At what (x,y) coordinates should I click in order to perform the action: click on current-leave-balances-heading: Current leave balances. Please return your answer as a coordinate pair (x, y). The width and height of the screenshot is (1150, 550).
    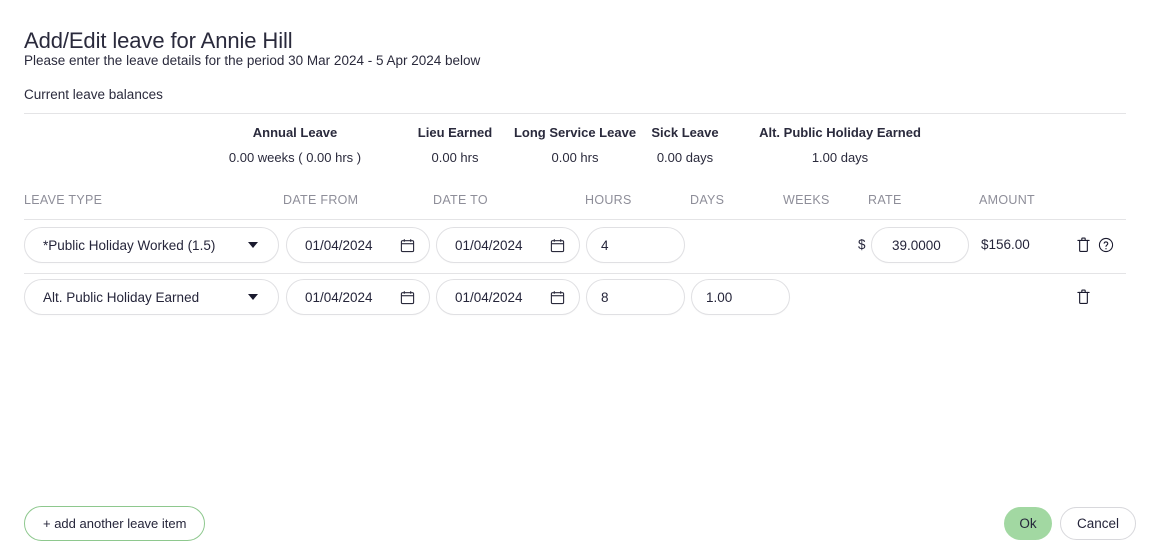
    Looking at the image, I should click on (93, 94).